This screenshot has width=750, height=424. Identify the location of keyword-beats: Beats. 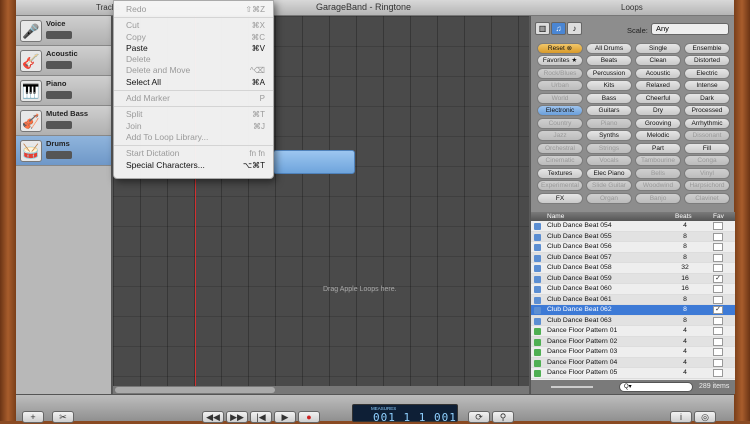
(609, 61).